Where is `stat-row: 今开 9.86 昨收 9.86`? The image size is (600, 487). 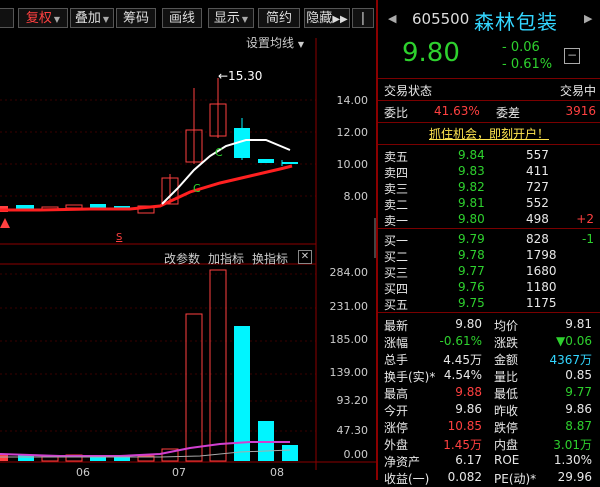 stat-row: 今开 9.86 昨收 9.86 is located at coordinates (489, 410).